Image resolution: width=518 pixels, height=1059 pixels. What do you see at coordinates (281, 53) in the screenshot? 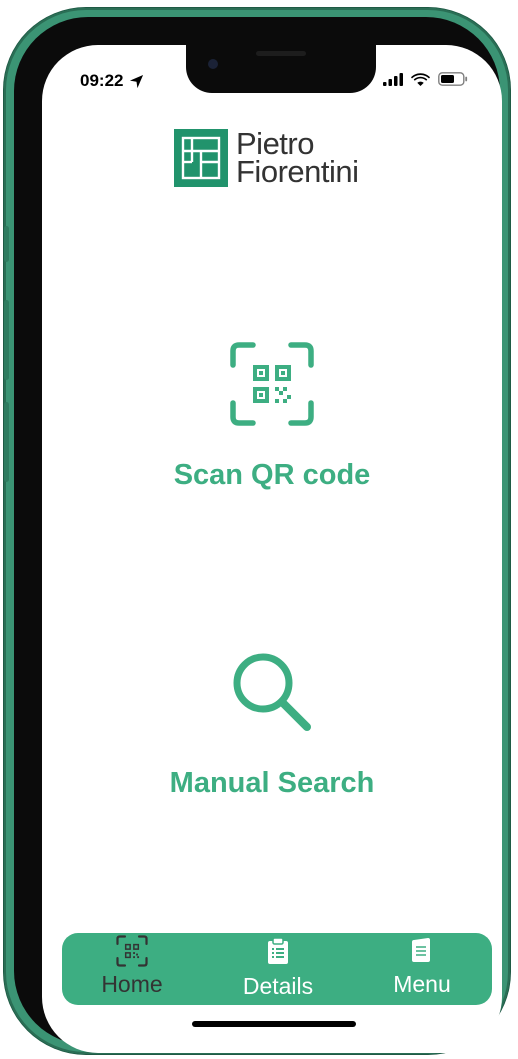
I see `earpiece-speaker` at bounding box center [281, 53].